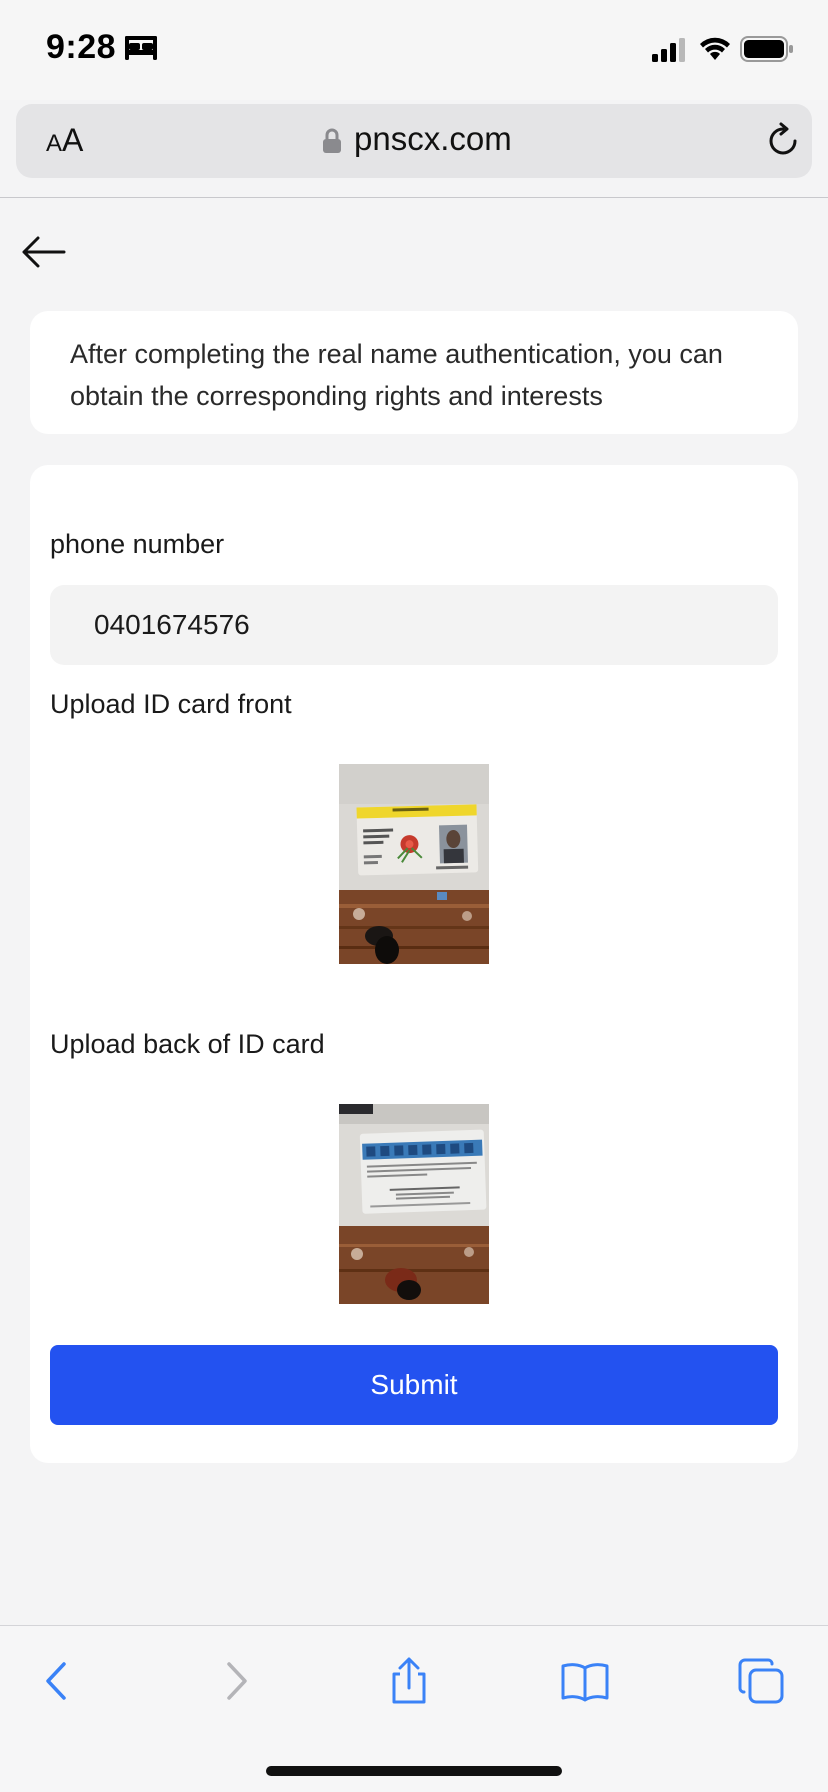 The width and height of the screenshot is (828, 1792). Describe the element at coordinates (414, 197) in the screenshot. I see `header-divider` at that location.